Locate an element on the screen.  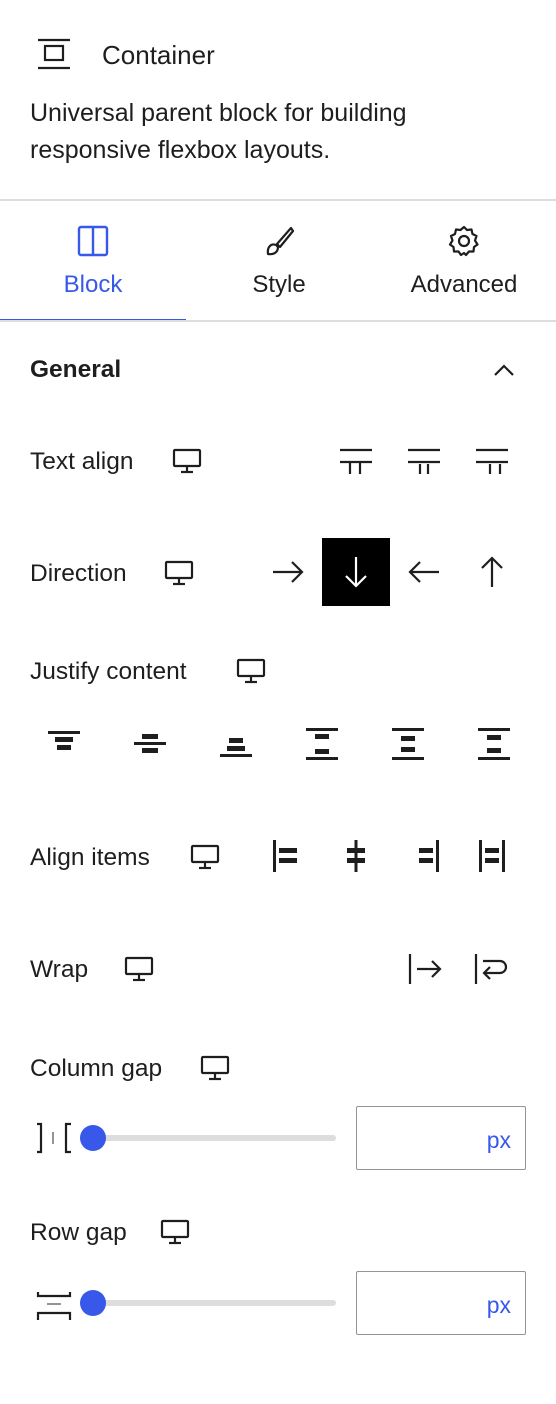
justify-content-label: Justify content is located at coordinates (108, 671).